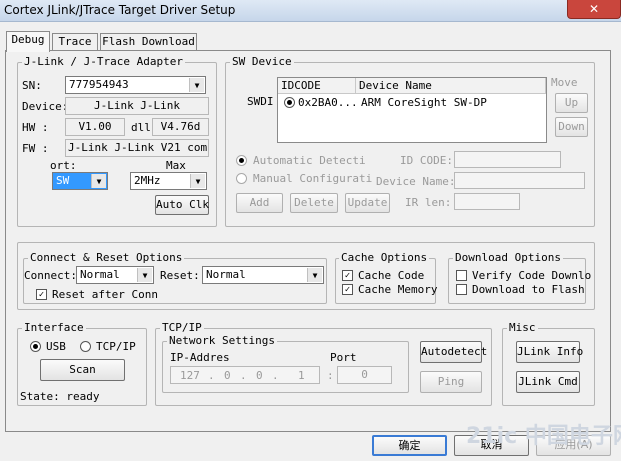 Image resolution: width=621 pixels, height=461 pixels. I want to click on id-code-label: ID CODE:, so click(426, 160).